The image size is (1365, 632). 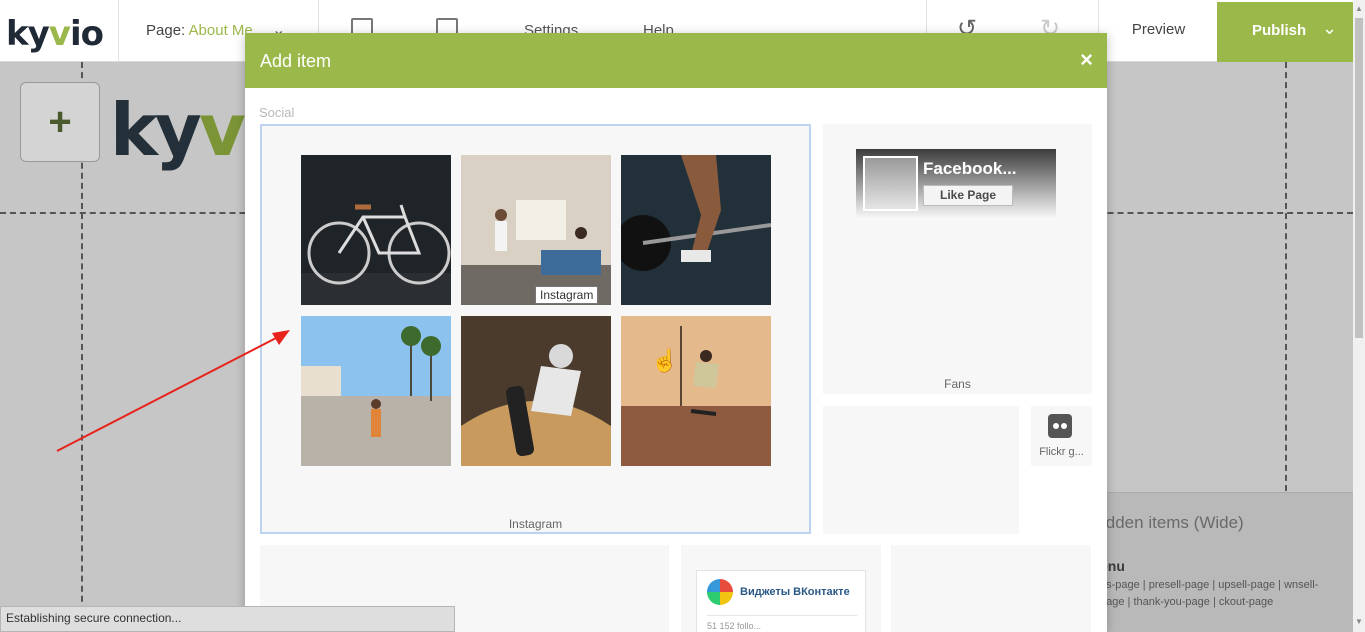 I want to click on scroll-up-icon: ▲, so click(x=1359, y=8).